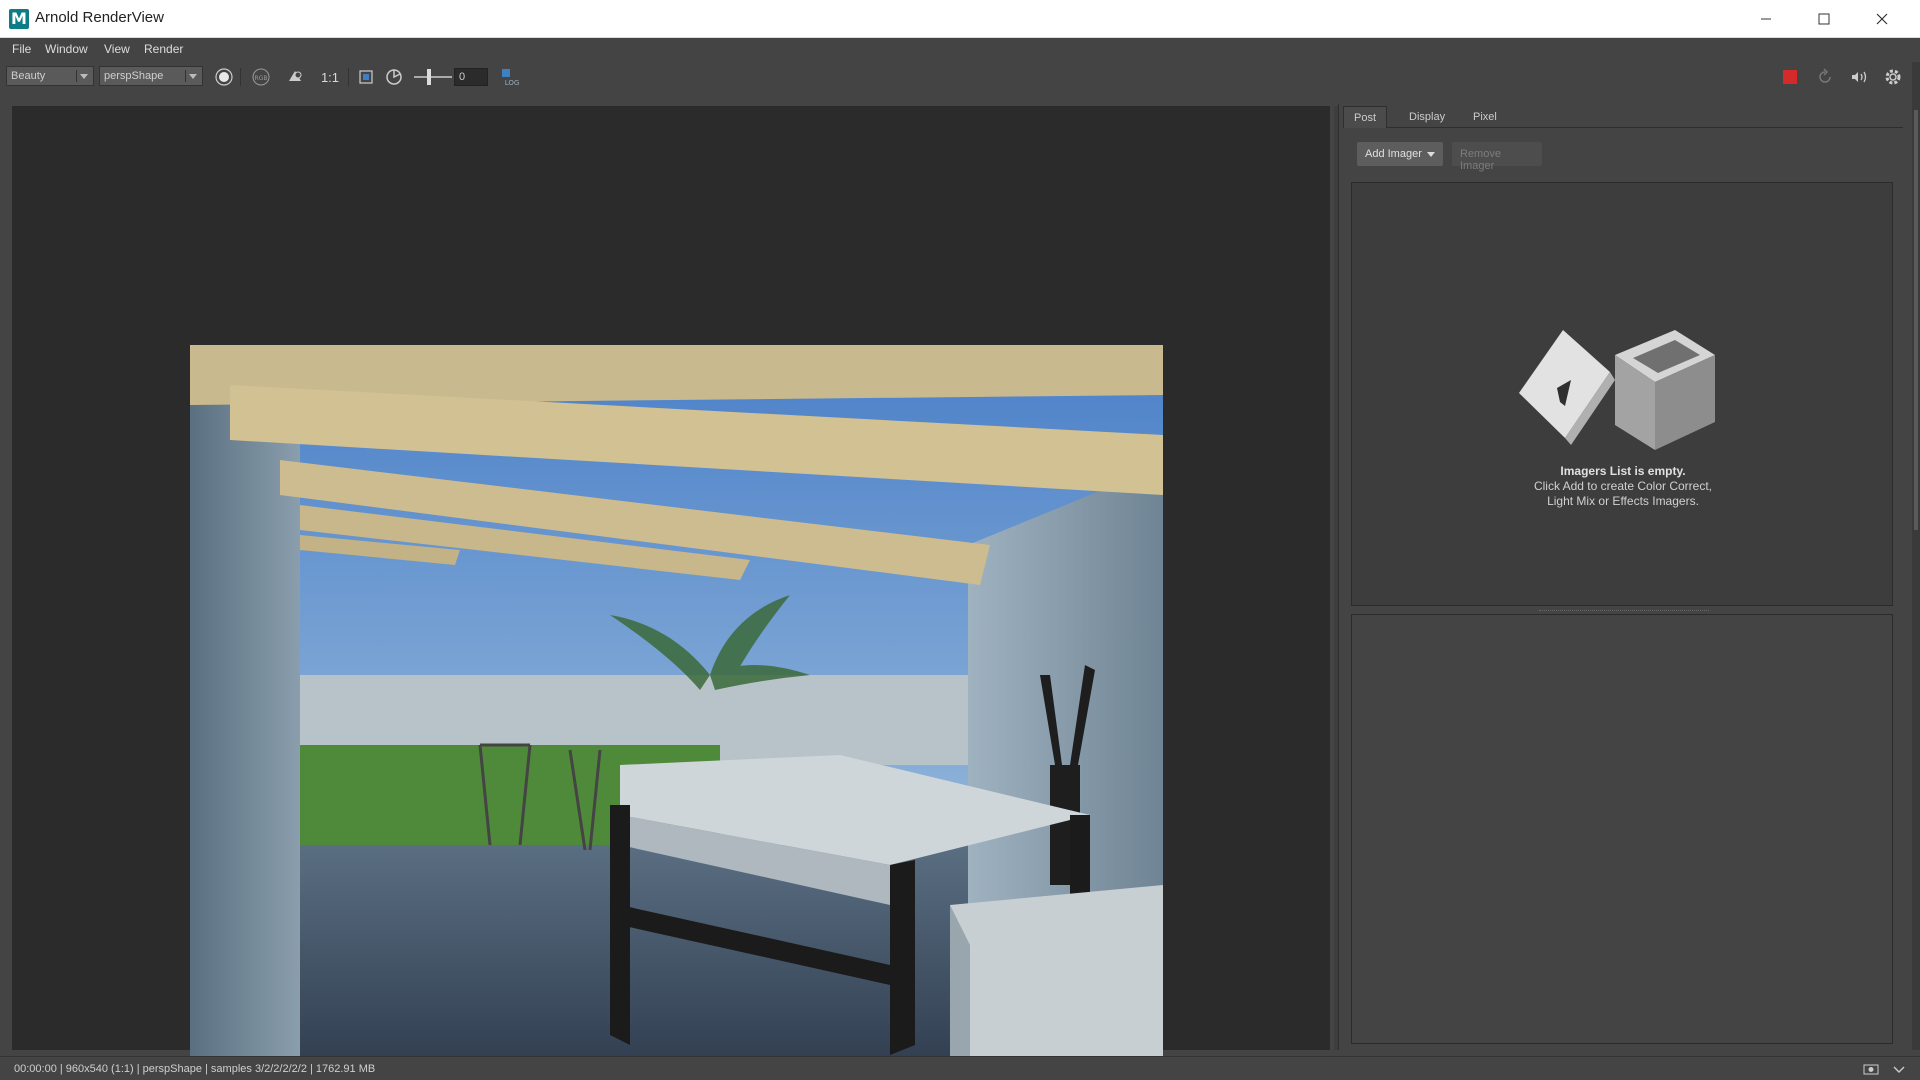 This screenshot has height=1080, width=1920. Describe the element at coordinates (960, 19) in the screenshot. I see `title-bar: M Arnold RenderView` at that location.